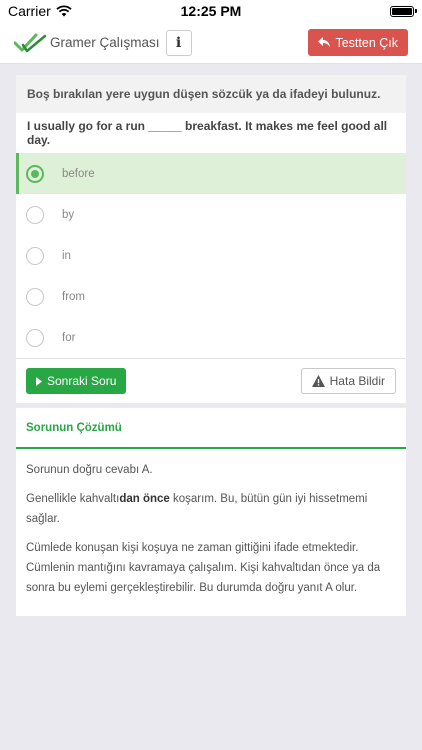 The width and height of the screenshot is (422, 750). What do you see at coordinates (35, 173) in the screenshot?
I see `radio-selected-icon` at bounding box center [35, 173].